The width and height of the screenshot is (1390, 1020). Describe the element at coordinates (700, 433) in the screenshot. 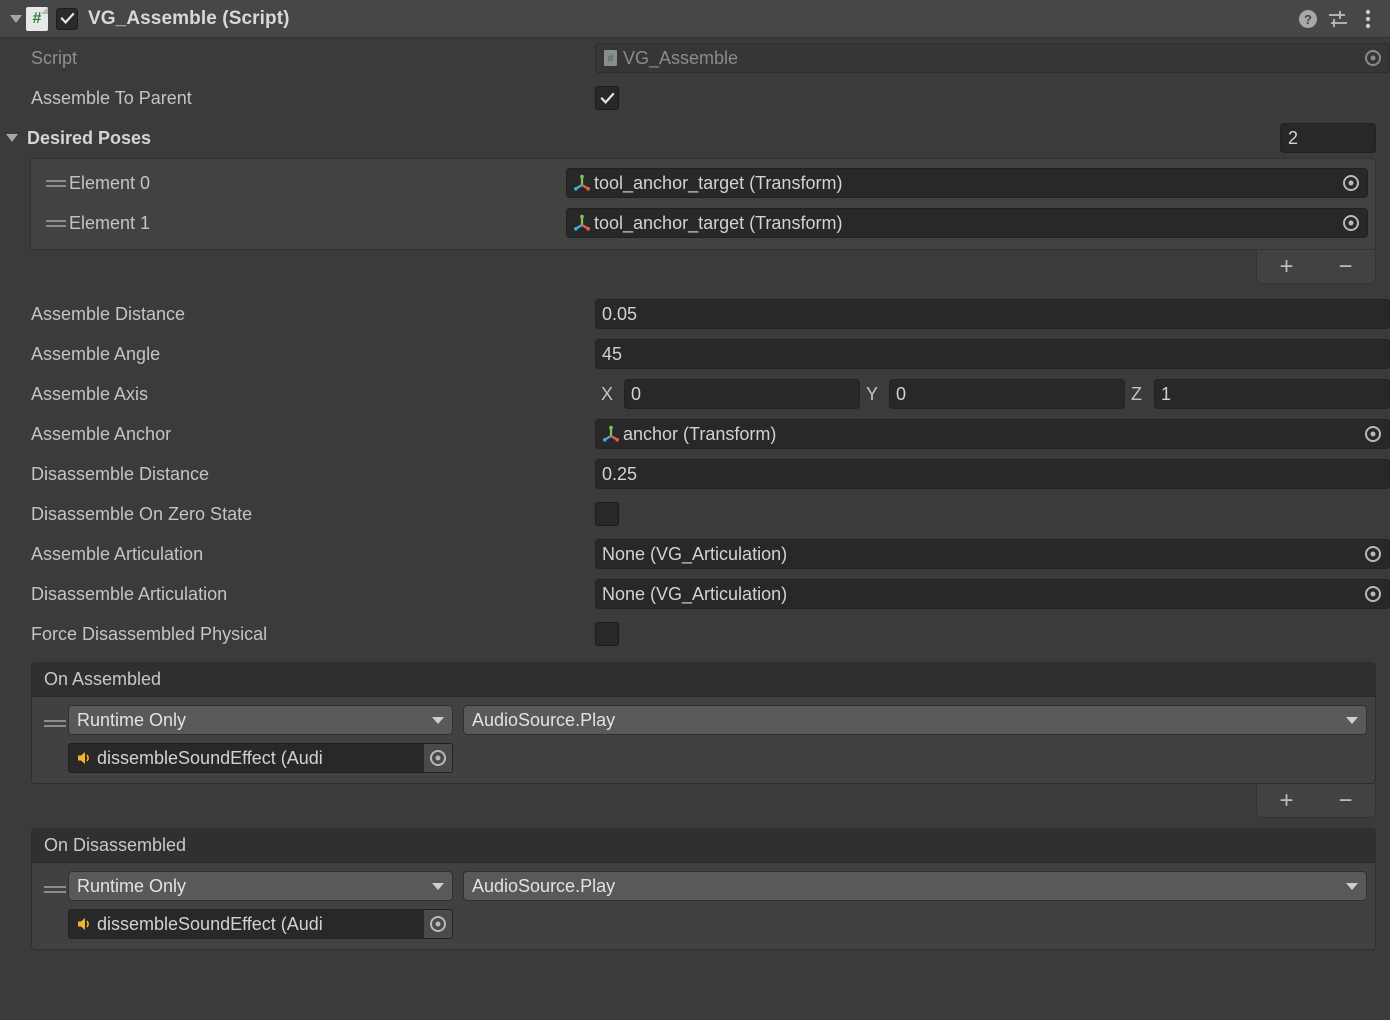

I see `assemble-anchor-value: anchor (Transform)` at that location.